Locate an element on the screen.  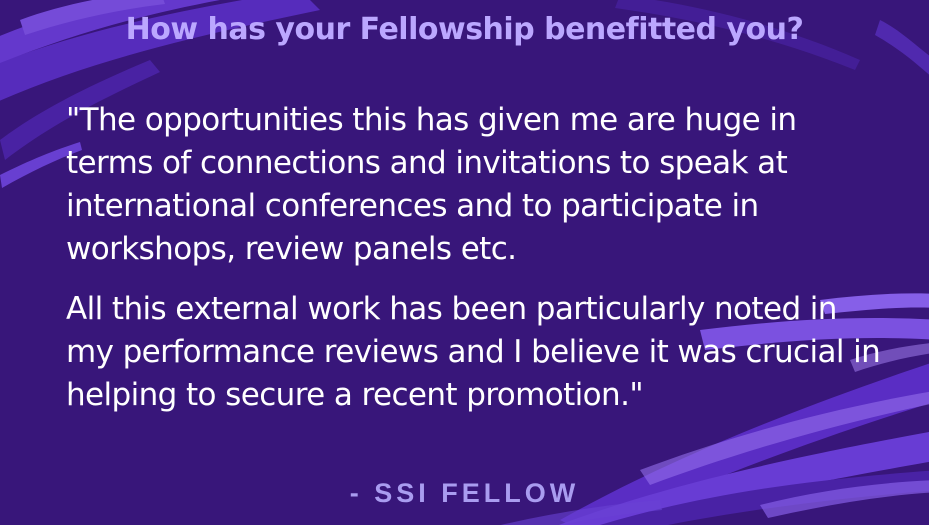
page-title: How has your Fellowship benefitted you? is located at coordinates (464, 29).